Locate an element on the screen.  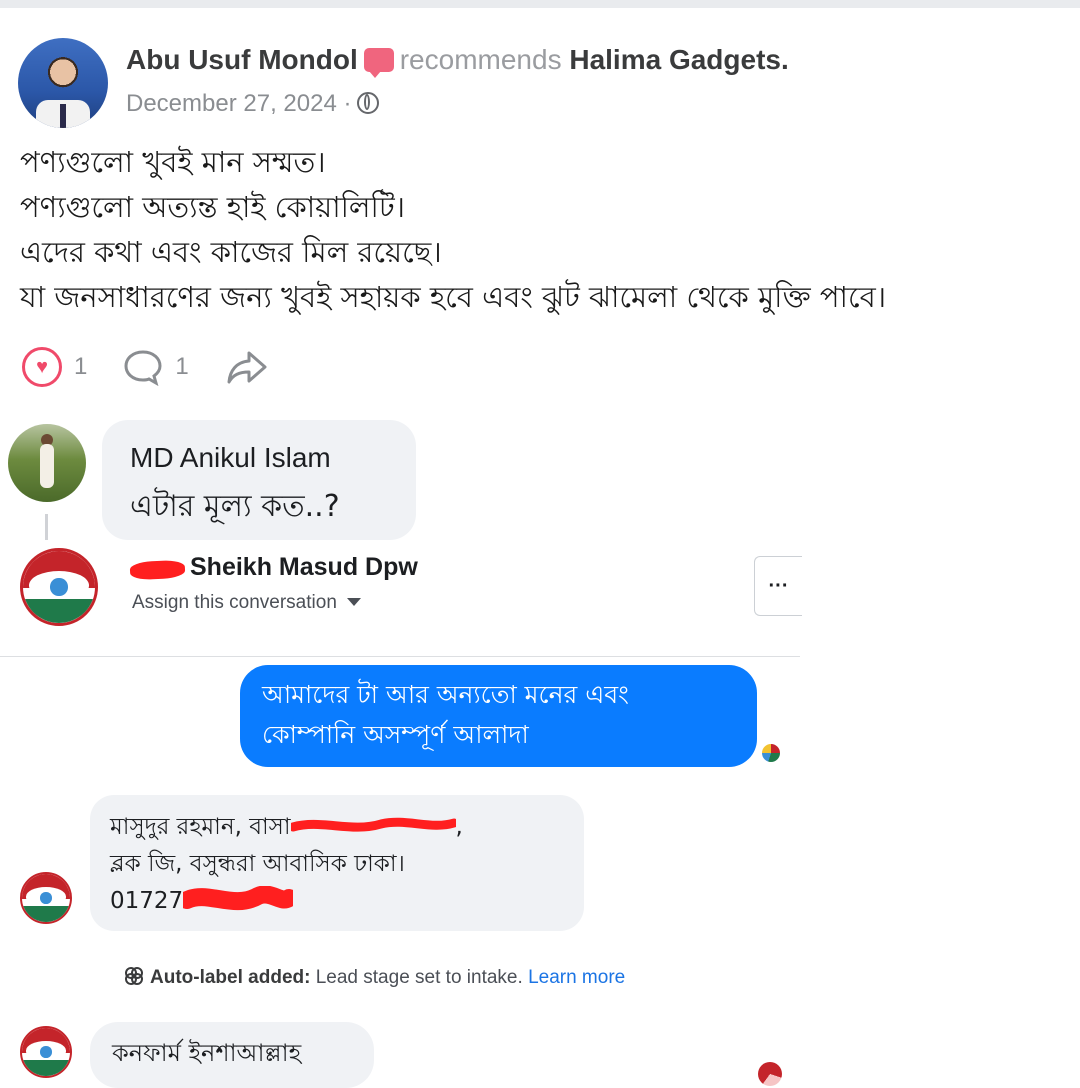
comment-icon is located at coordinates (143, 367).